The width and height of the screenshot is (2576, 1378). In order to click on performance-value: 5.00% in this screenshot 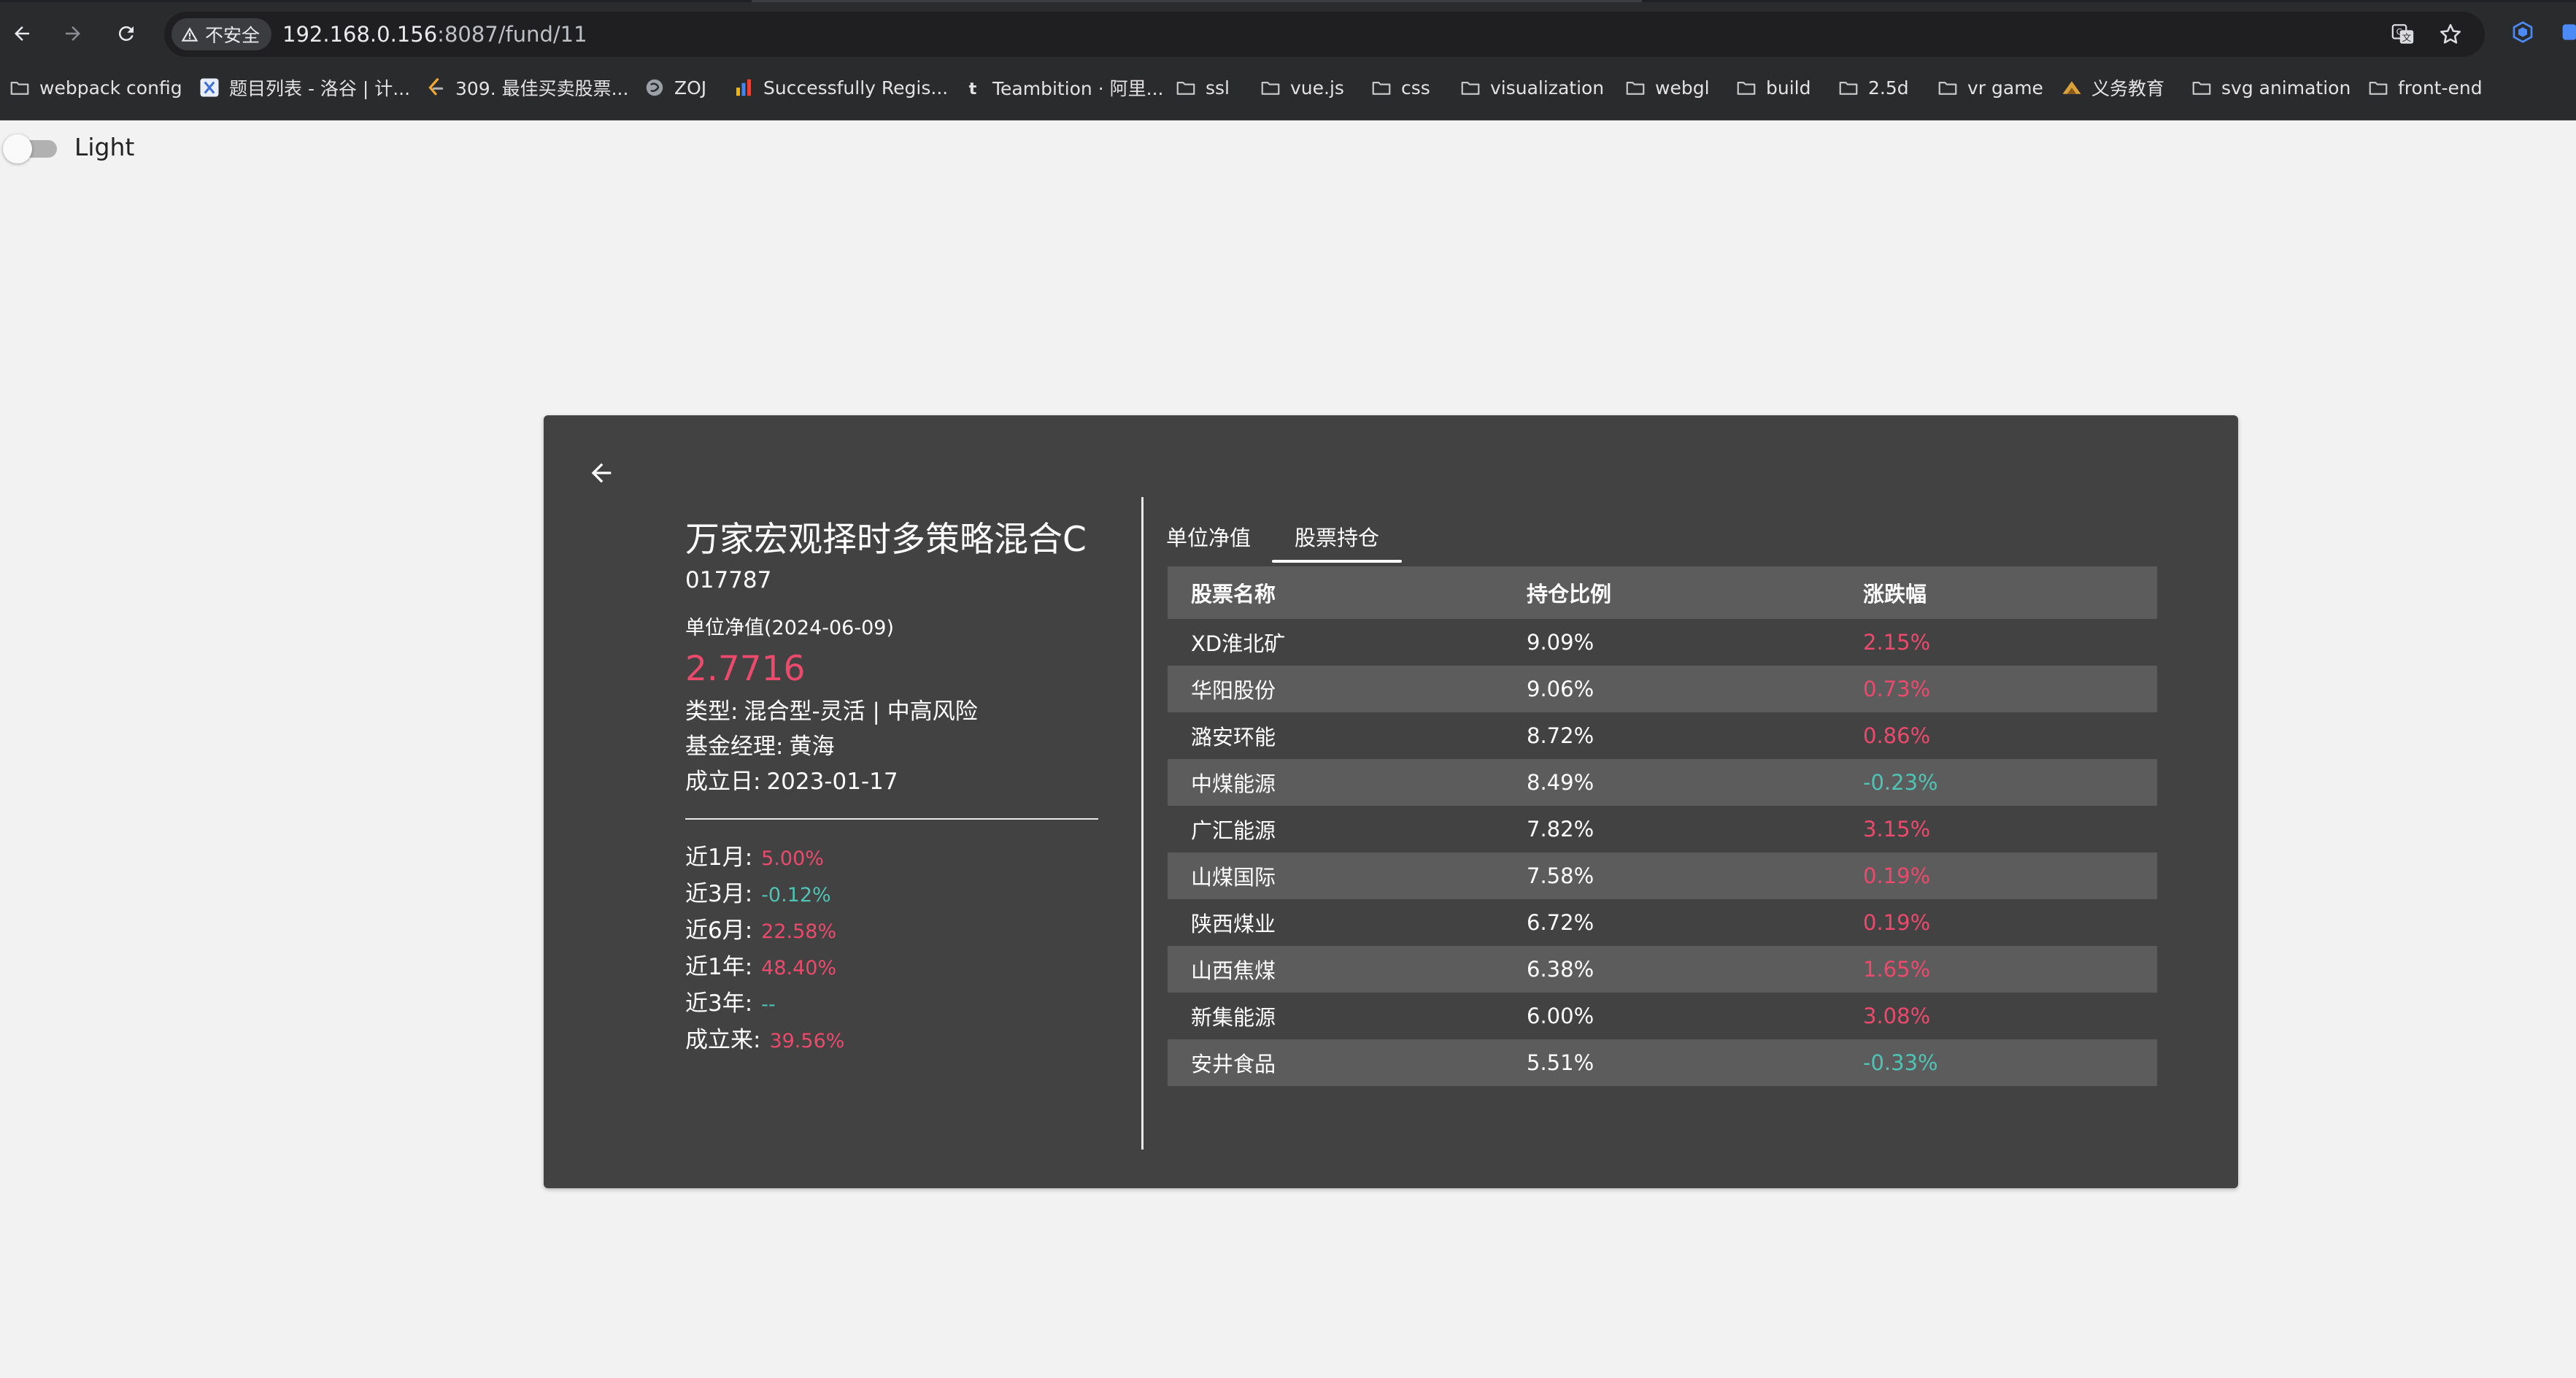, I will do `click(792, 858)`.